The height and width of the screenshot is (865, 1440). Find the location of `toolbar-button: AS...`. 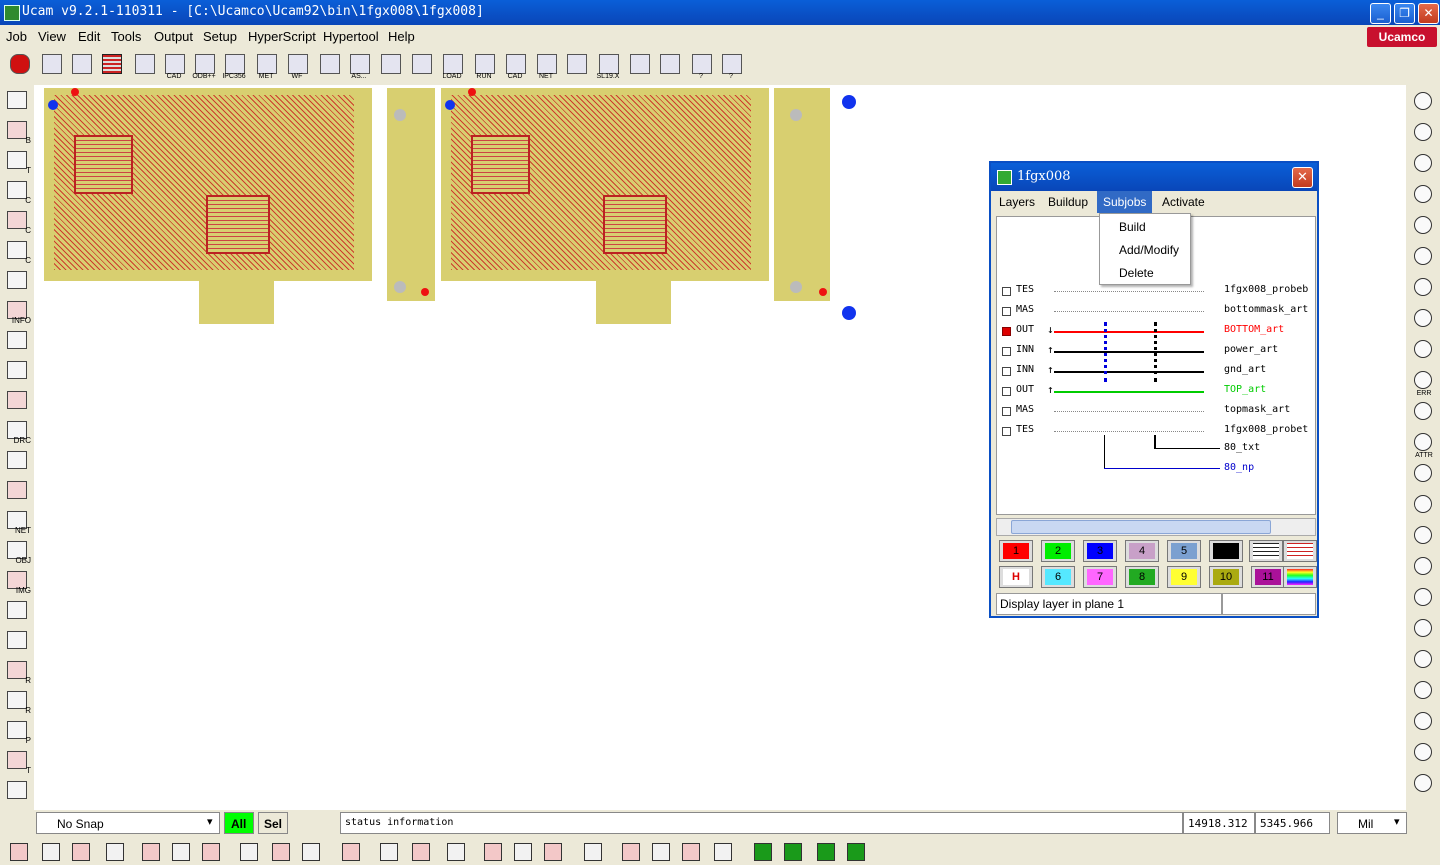

toolbar-button: AS... is located at coordinates (359, 68).